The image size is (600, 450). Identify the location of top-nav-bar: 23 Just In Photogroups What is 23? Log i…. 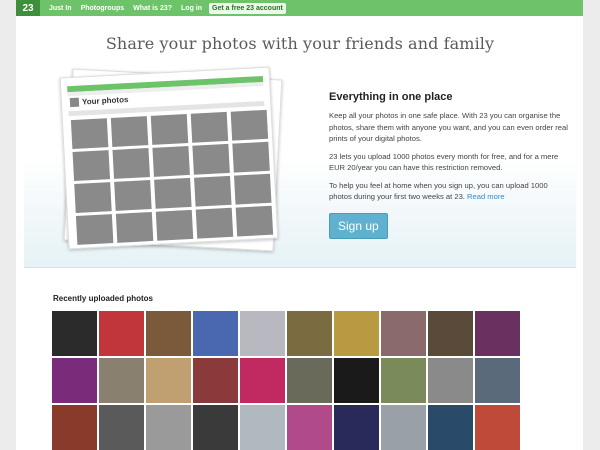
(299, 8).